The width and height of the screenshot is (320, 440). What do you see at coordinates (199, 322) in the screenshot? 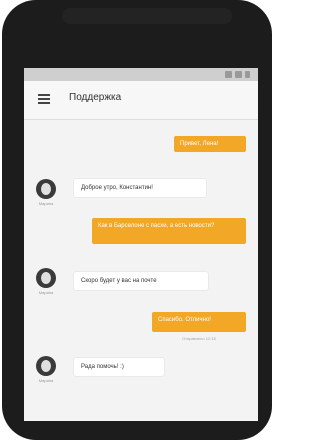
I see `outgoing-message: Спасибо. Отлично!` at bounding box center [199, 322].